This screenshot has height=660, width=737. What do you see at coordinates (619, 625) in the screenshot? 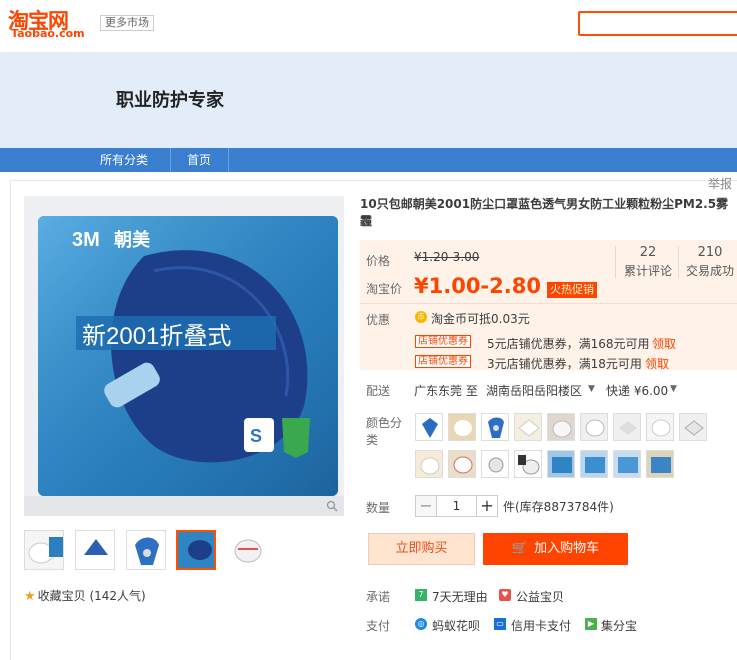
I see `payment-jifenbao: 集分宝` at bounding box center [619, 625].